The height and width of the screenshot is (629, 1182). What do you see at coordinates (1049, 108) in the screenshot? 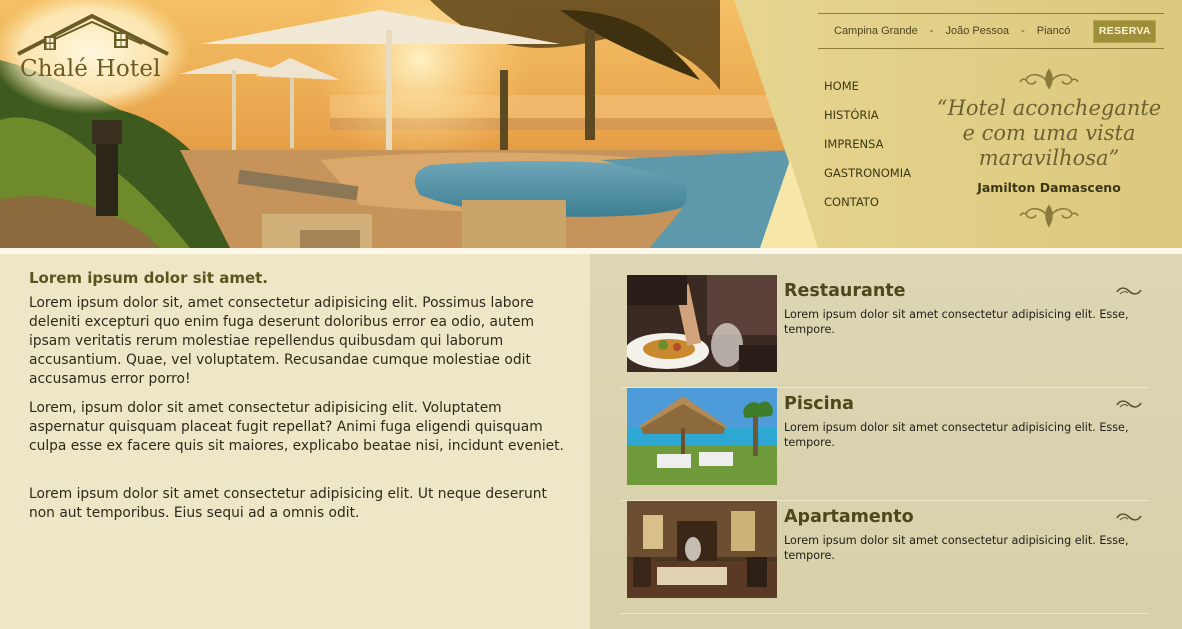
I see `quote-line-1: “Hotel aconchegante` at bounding box center [1049, 108].